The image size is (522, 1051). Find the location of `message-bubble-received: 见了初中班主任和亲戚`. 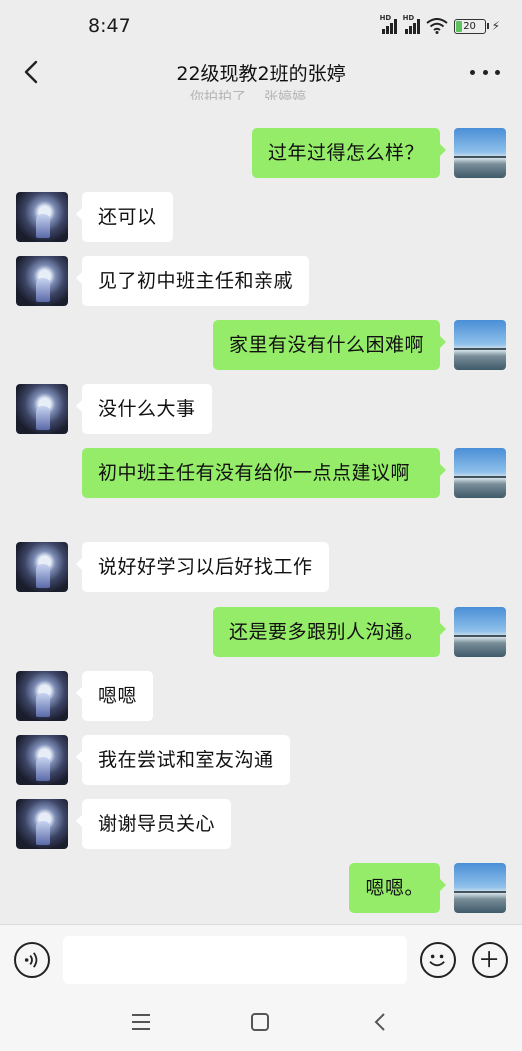

message-bubble-received: 见了初中班主任和亲戚 is located at coordinates (192, 281).